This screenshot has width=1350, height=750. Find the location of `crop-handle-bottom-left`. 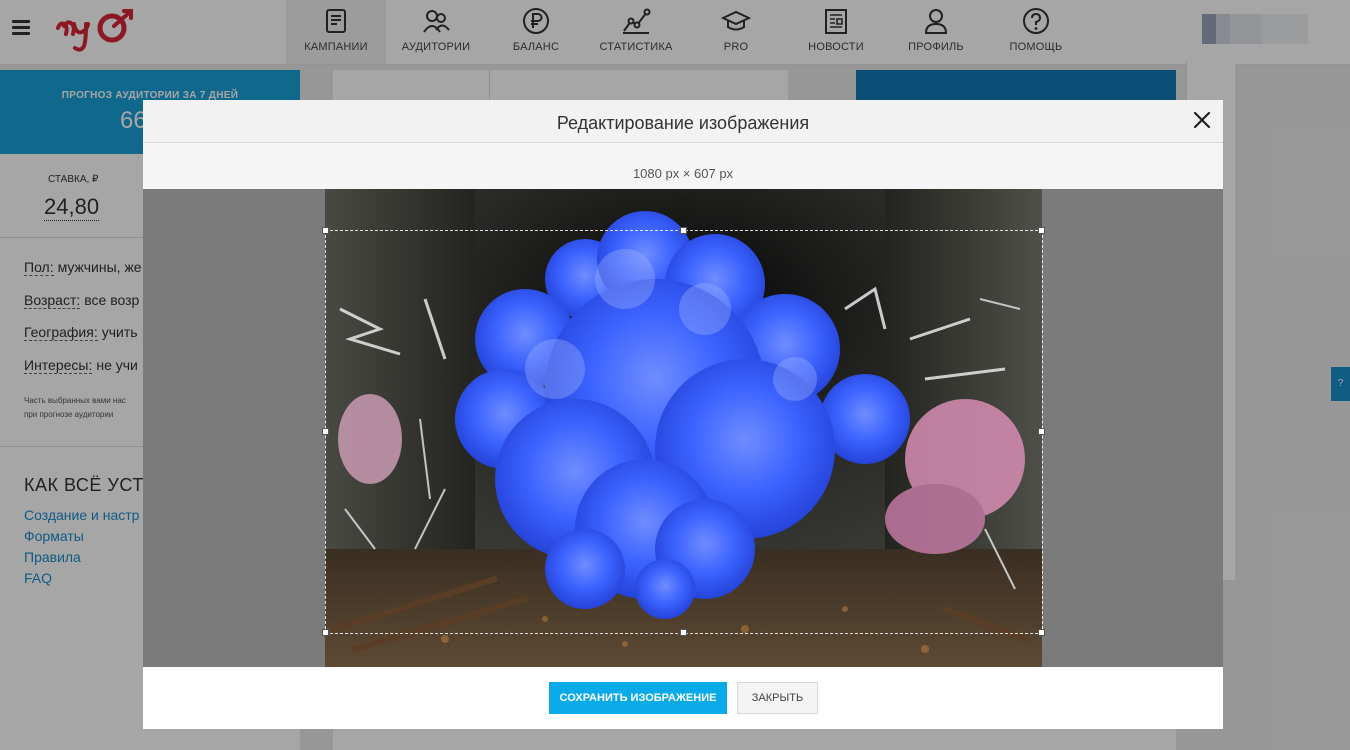

crop-handle-bottom-left is located at coordinates (325, 632).